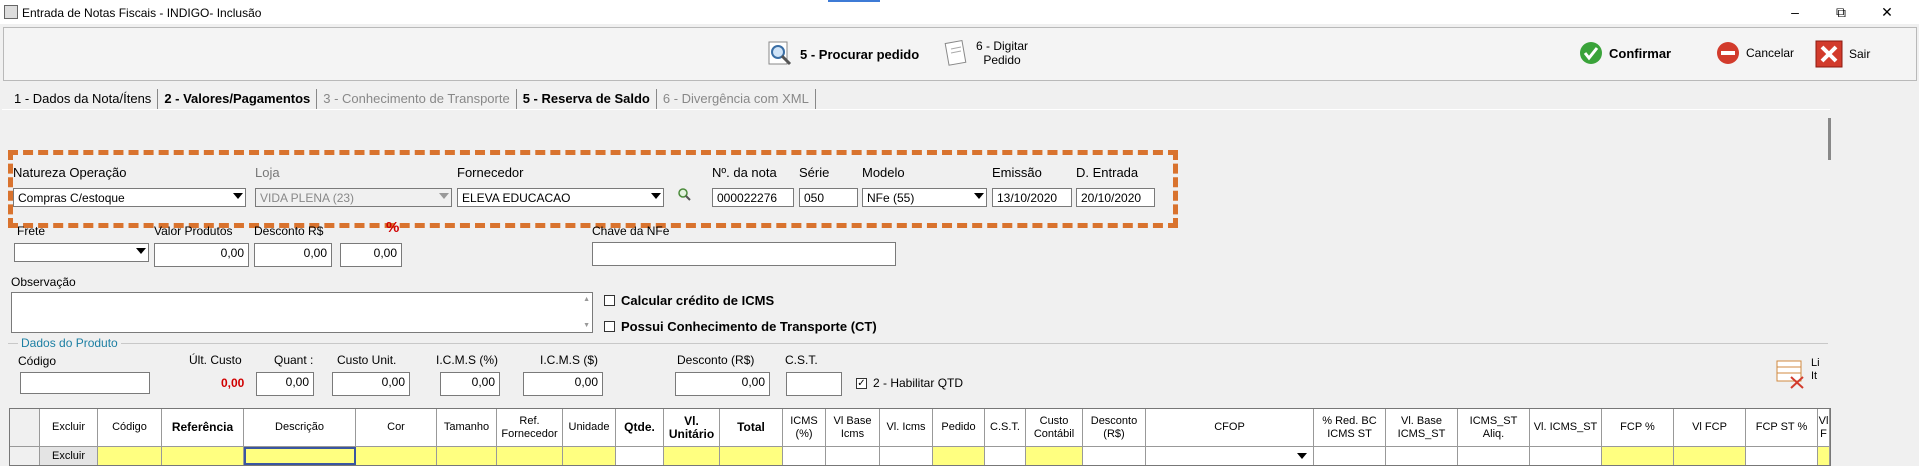 Image resolution: width=1919 pixels, height=466 pixels. I want to click on col-header: Vl. Unitário, so click(692, 428).